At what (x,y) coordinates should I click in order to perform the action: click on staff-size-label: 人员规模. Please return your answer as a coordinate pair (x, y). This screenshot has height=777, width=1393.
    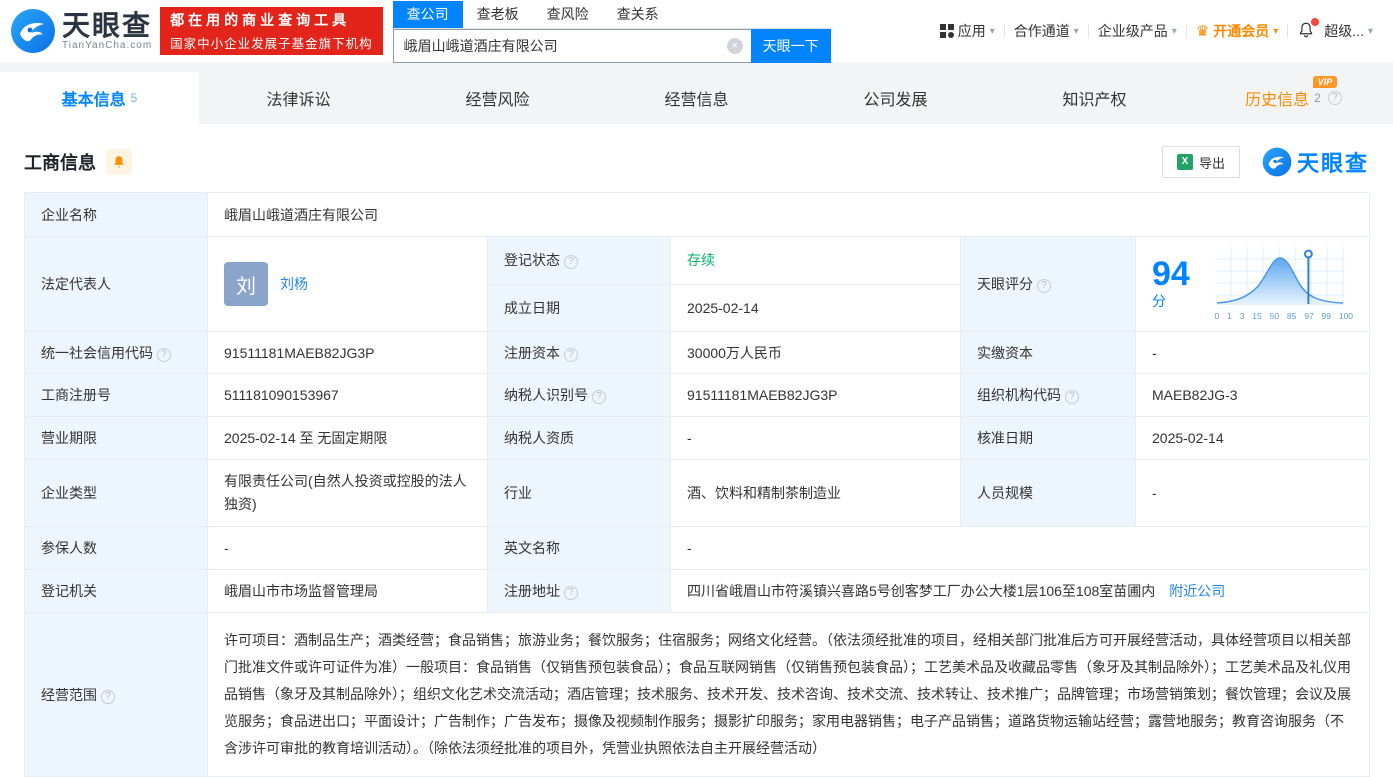
    Looking at the image, I should click on (1048, 493).